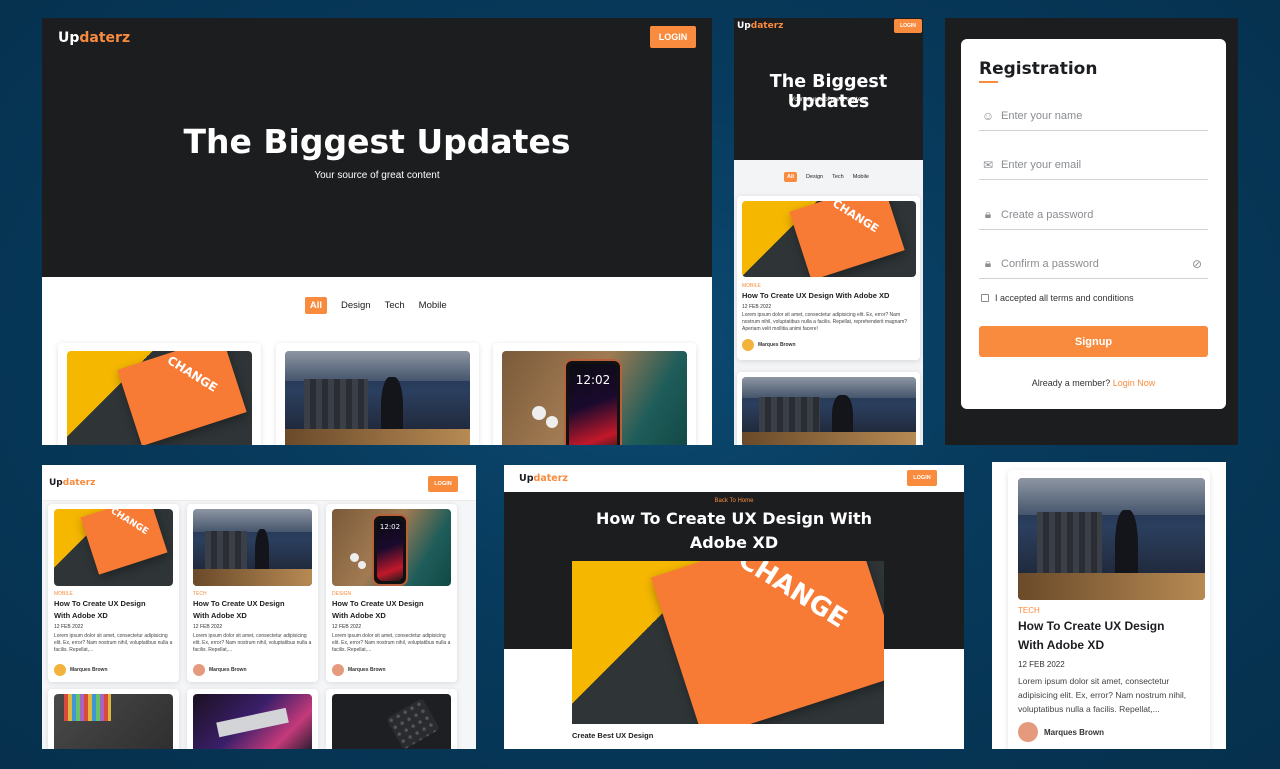 The width and height of the screenshot is (1280, 769). What do you see at coordinates (1093, 341) in the screenshot?
I see `signup-button: Signup` at bounding box center [1093, 341].